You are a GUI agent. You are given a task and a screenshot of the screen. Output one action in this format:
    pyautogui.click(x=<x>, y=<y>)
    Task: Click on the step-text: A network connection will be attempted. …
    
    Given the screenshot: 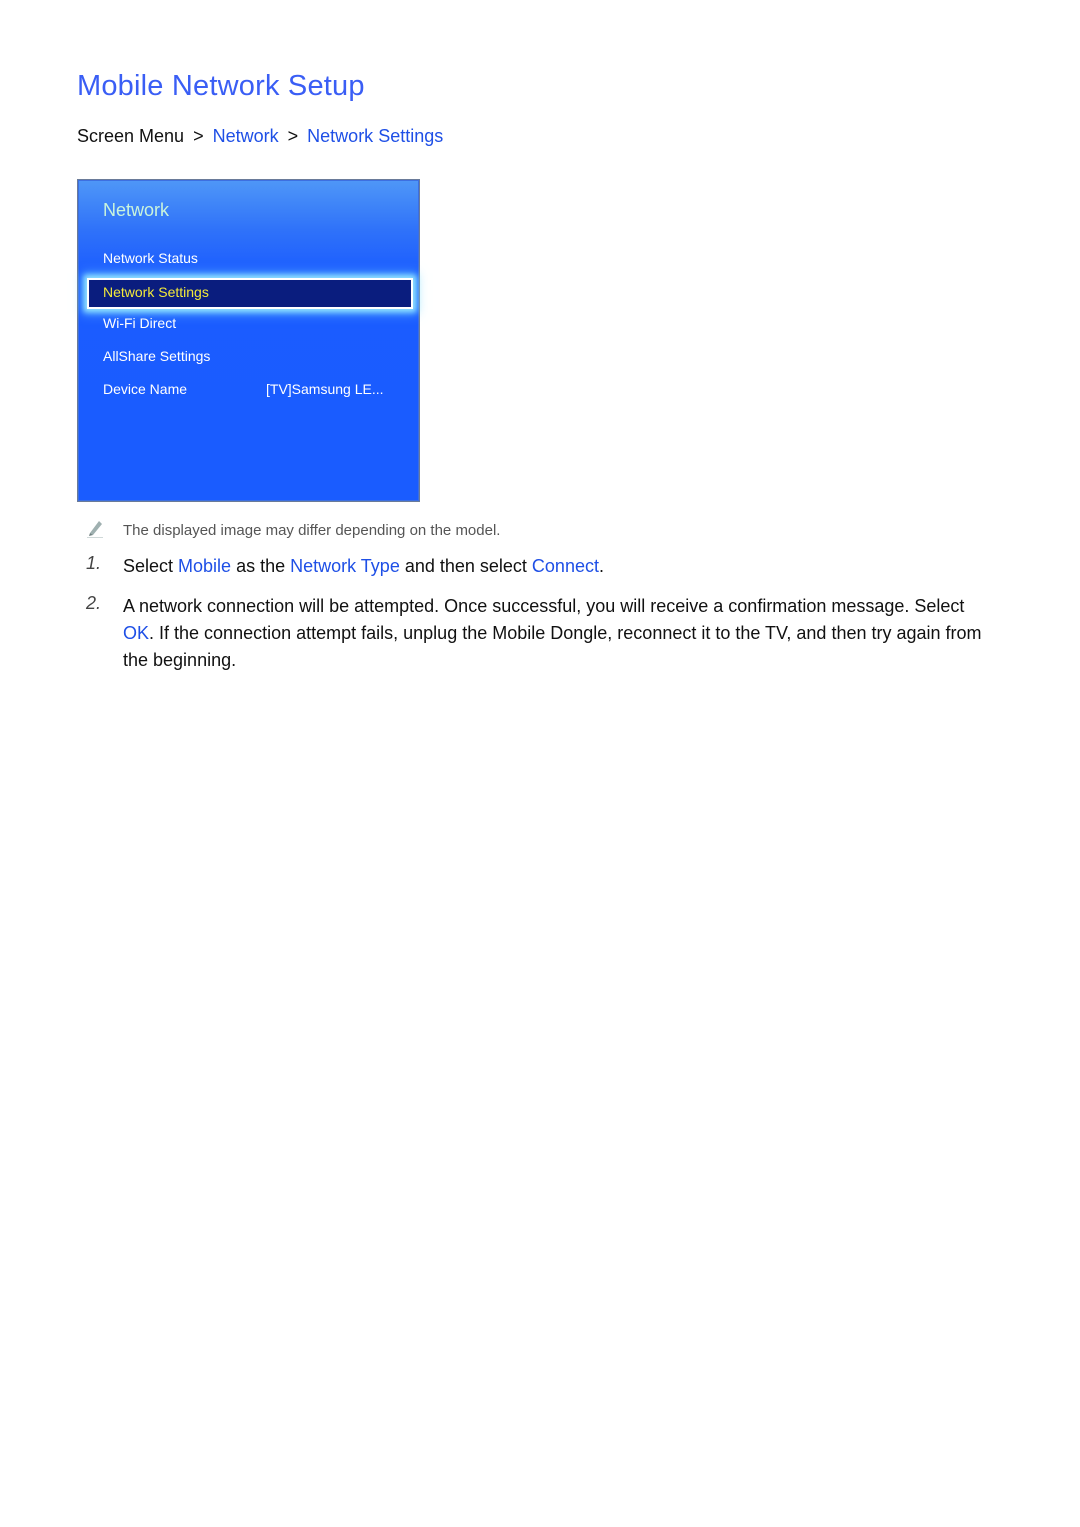 What is the action you would take?
    pyautogui.click(x=558, y=633)
    